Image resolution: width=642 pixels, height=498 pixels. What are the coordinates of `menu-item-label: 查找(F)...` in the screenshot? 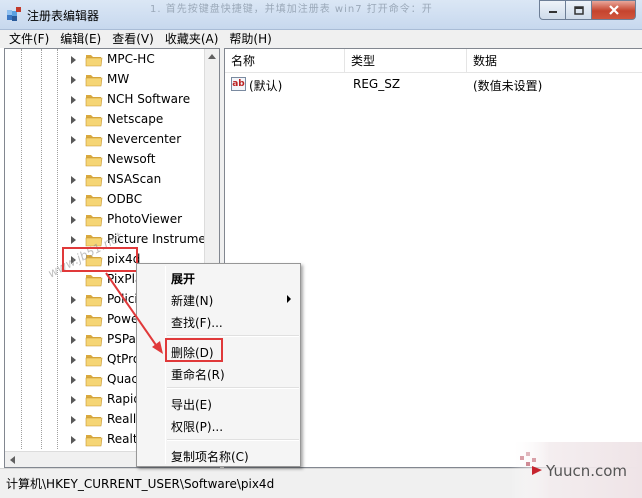 It's located at (197, 323).